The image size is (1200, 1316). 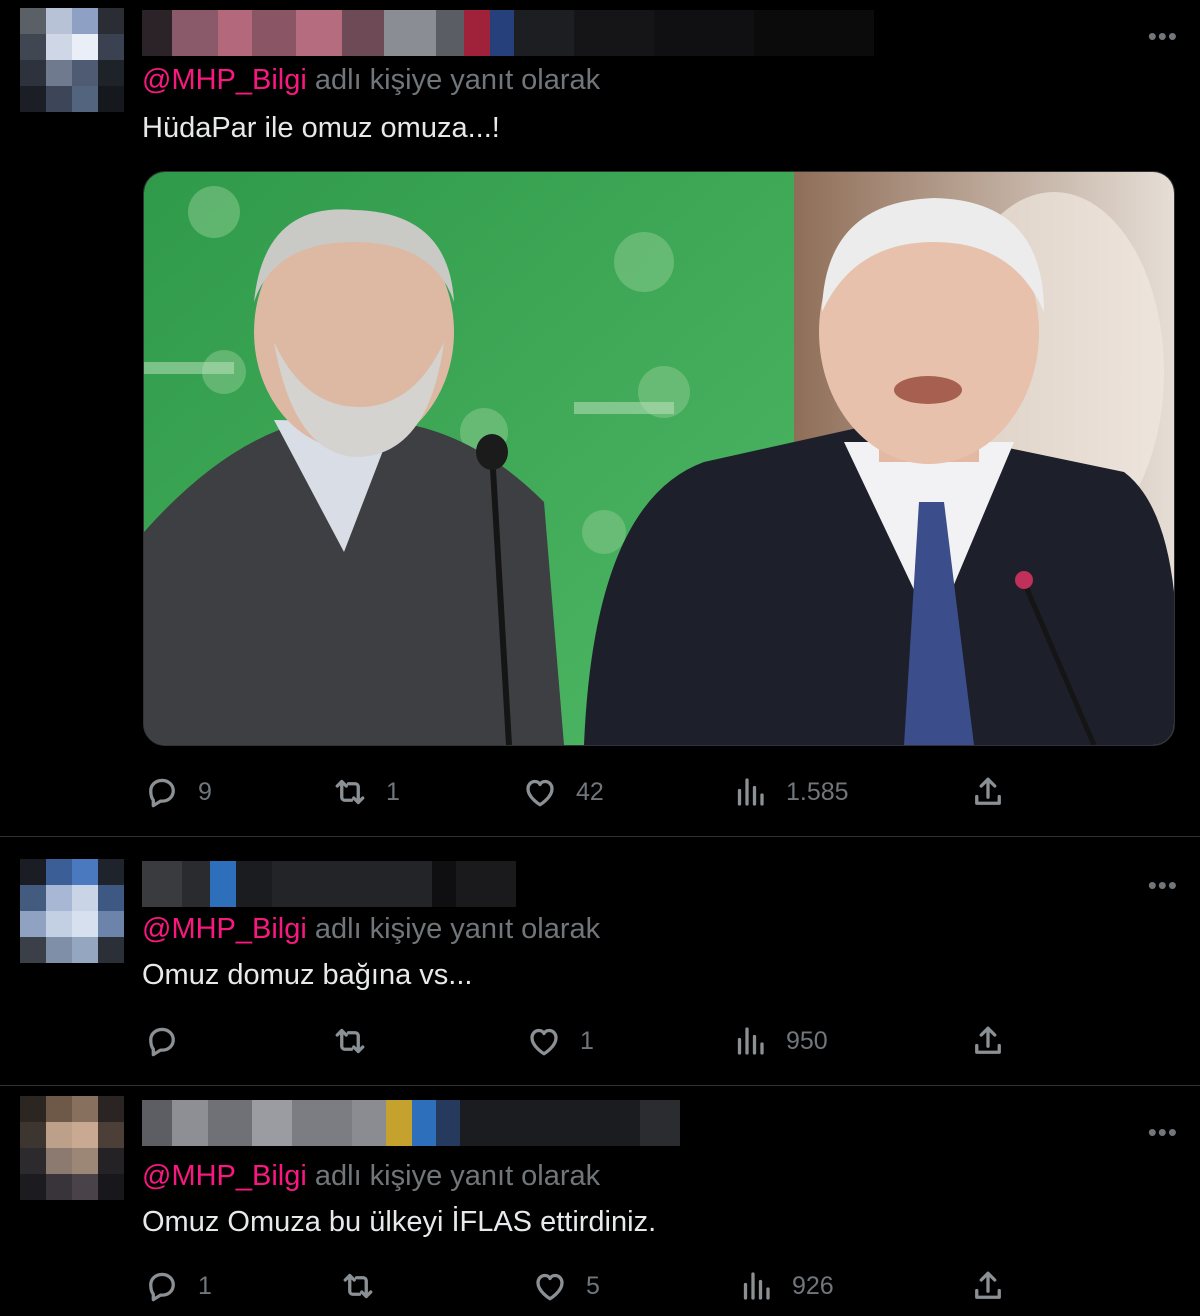 What do you see at coordinates (807, 1040) in the screenshot?
I see `views-count: 950` at bounding box center [807, 1040].